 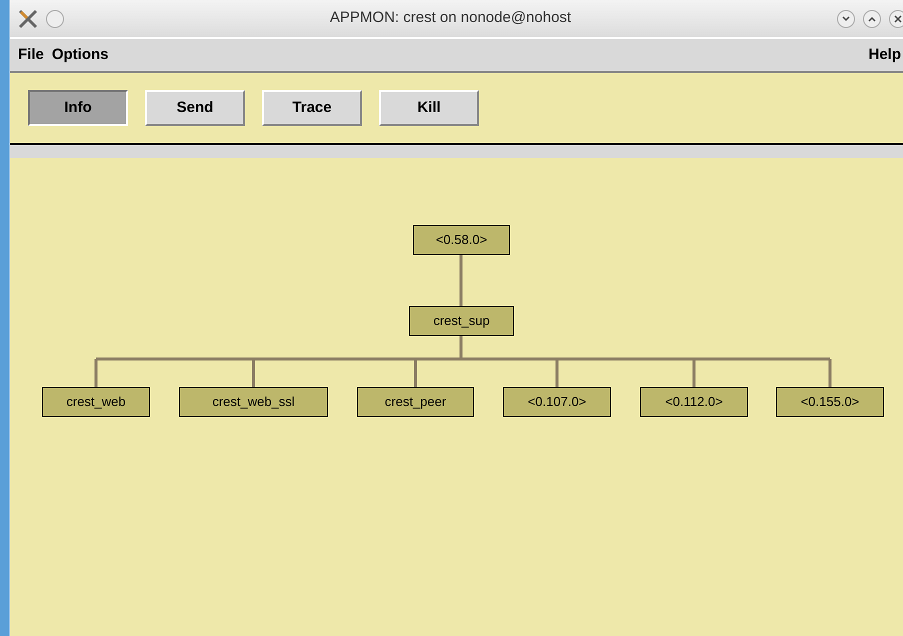 I want to click on menu-item: Options, so click(x=80, y=55).